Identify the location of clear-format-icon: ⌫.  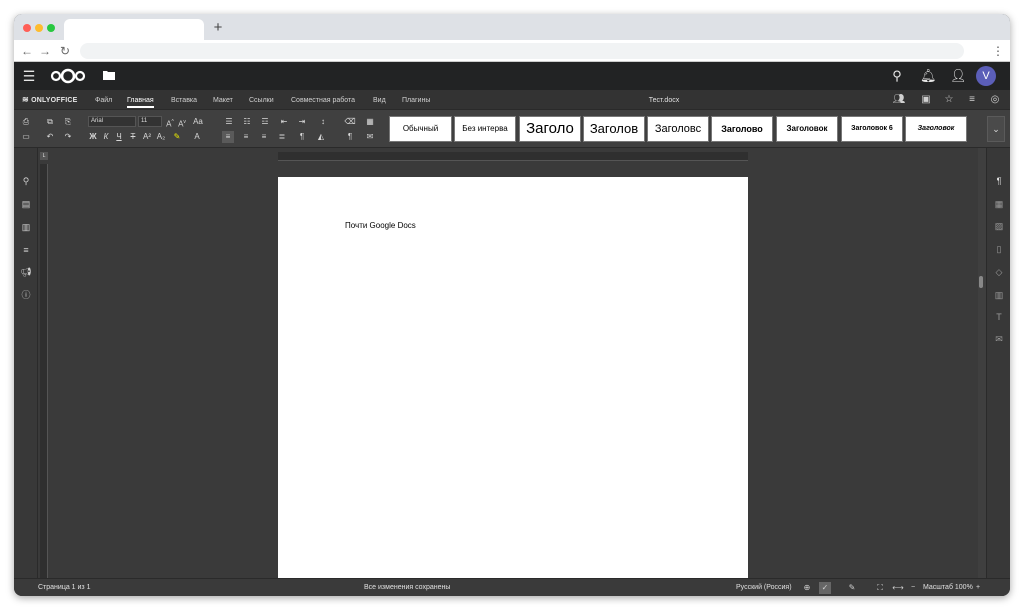
(350, 122).